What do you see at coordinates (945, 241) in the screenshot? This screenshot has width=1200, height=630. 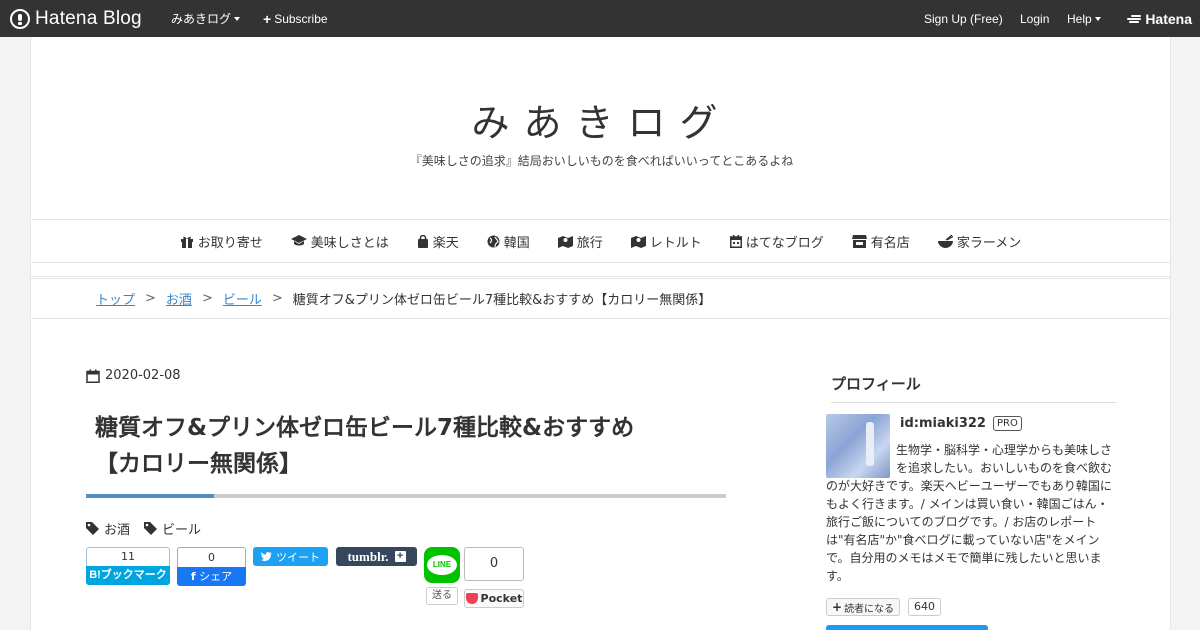 I see `ramen-bowl-icon` at bounding box center [945, 241].